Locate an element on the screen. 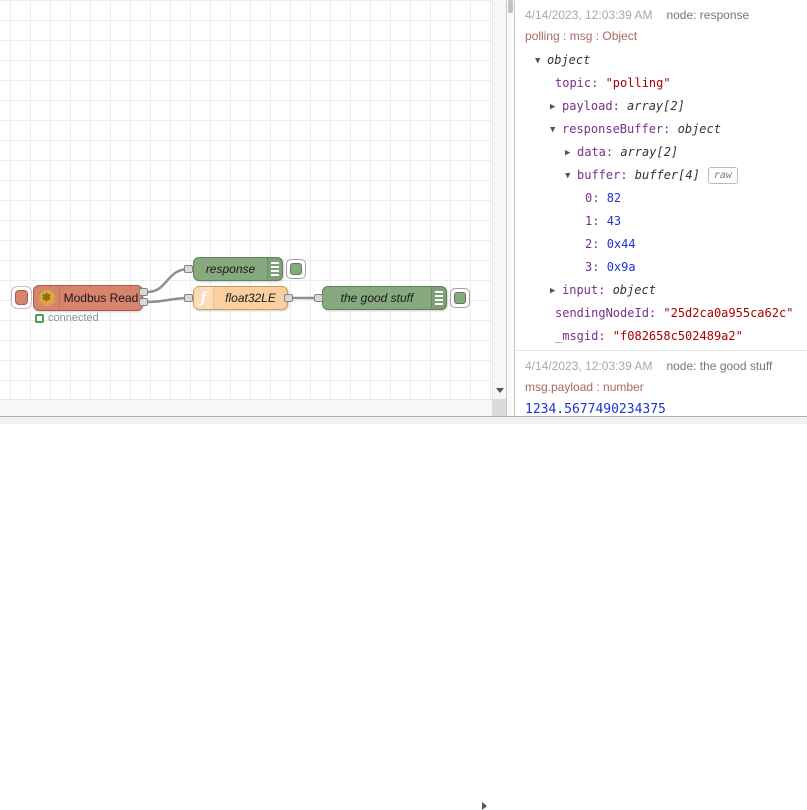 This screenshot has height=810, width=807. tree-value: buffer[4] is located at coordinates (667, 175).